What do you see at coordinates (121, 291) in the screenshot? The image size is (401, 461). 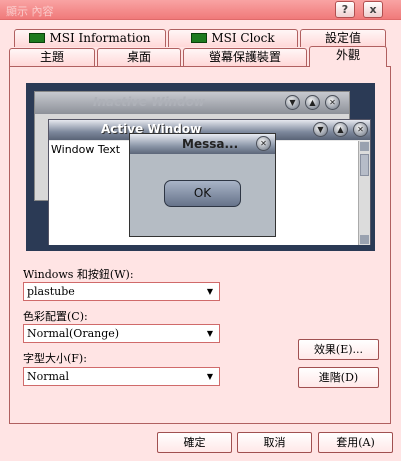 I see `window-style-select: plastube ▼` at bounding box center [121, 291].